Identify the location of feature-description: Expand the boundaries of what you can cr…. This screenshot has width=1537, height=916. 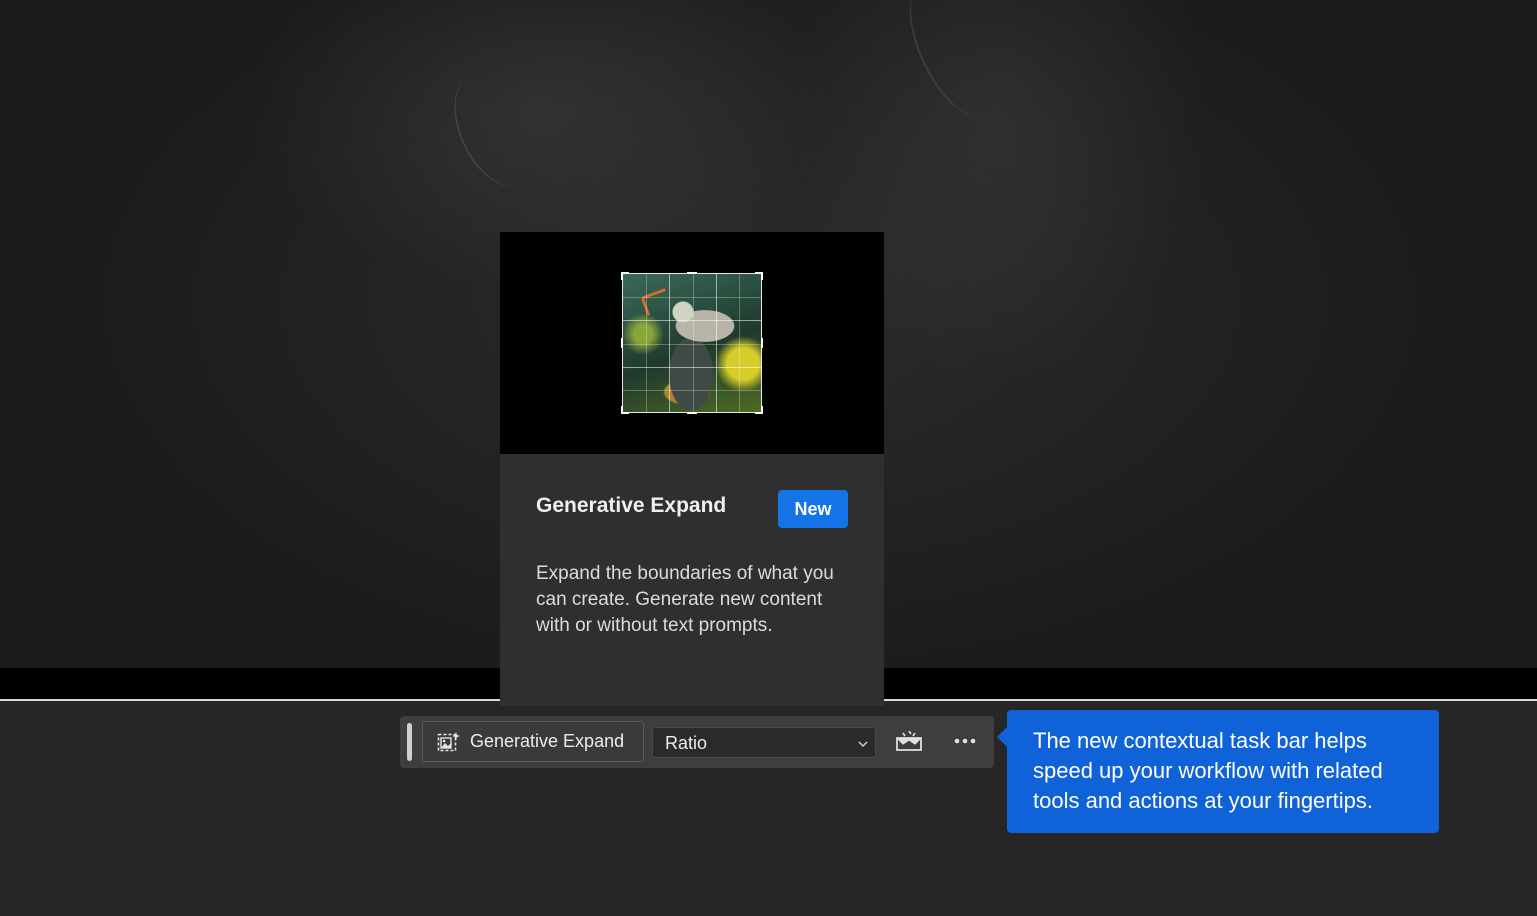
(685, 599).